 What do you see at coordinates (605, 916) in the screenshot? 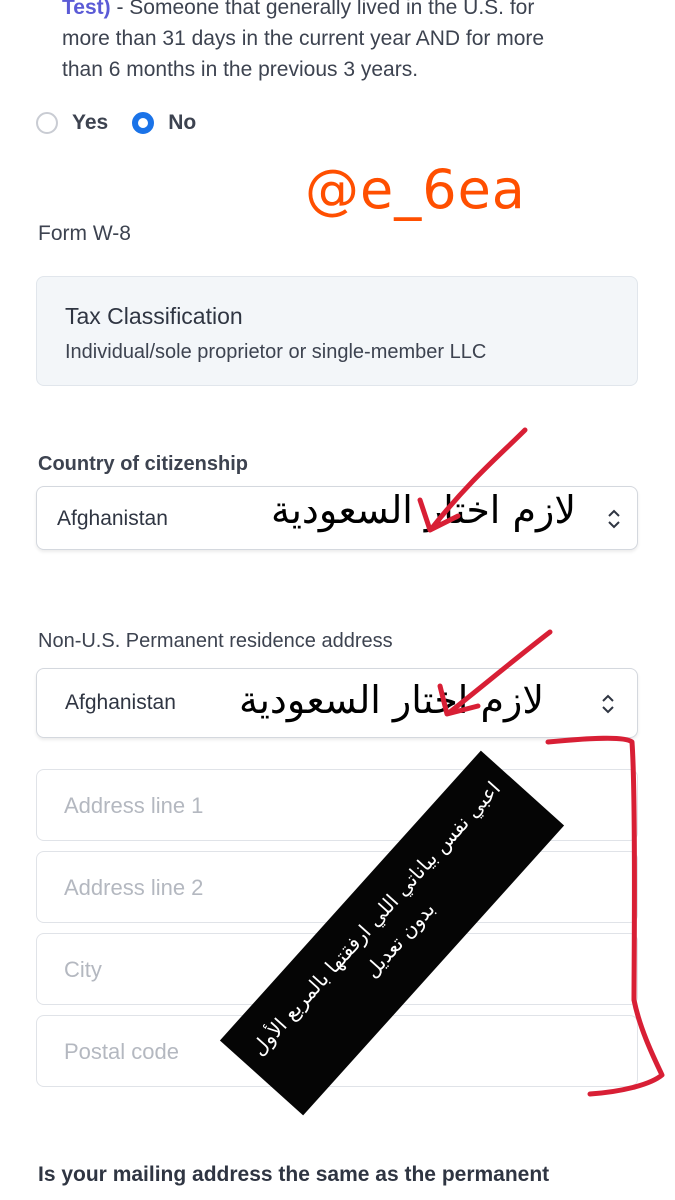
I see `address-bracket` at bounding box center [605, 916].